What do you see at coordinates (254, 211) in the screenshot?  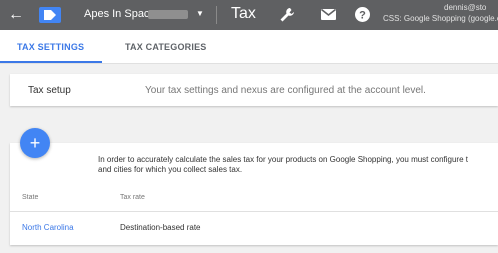 I see `table-divider` at bounding box center [254, 211].